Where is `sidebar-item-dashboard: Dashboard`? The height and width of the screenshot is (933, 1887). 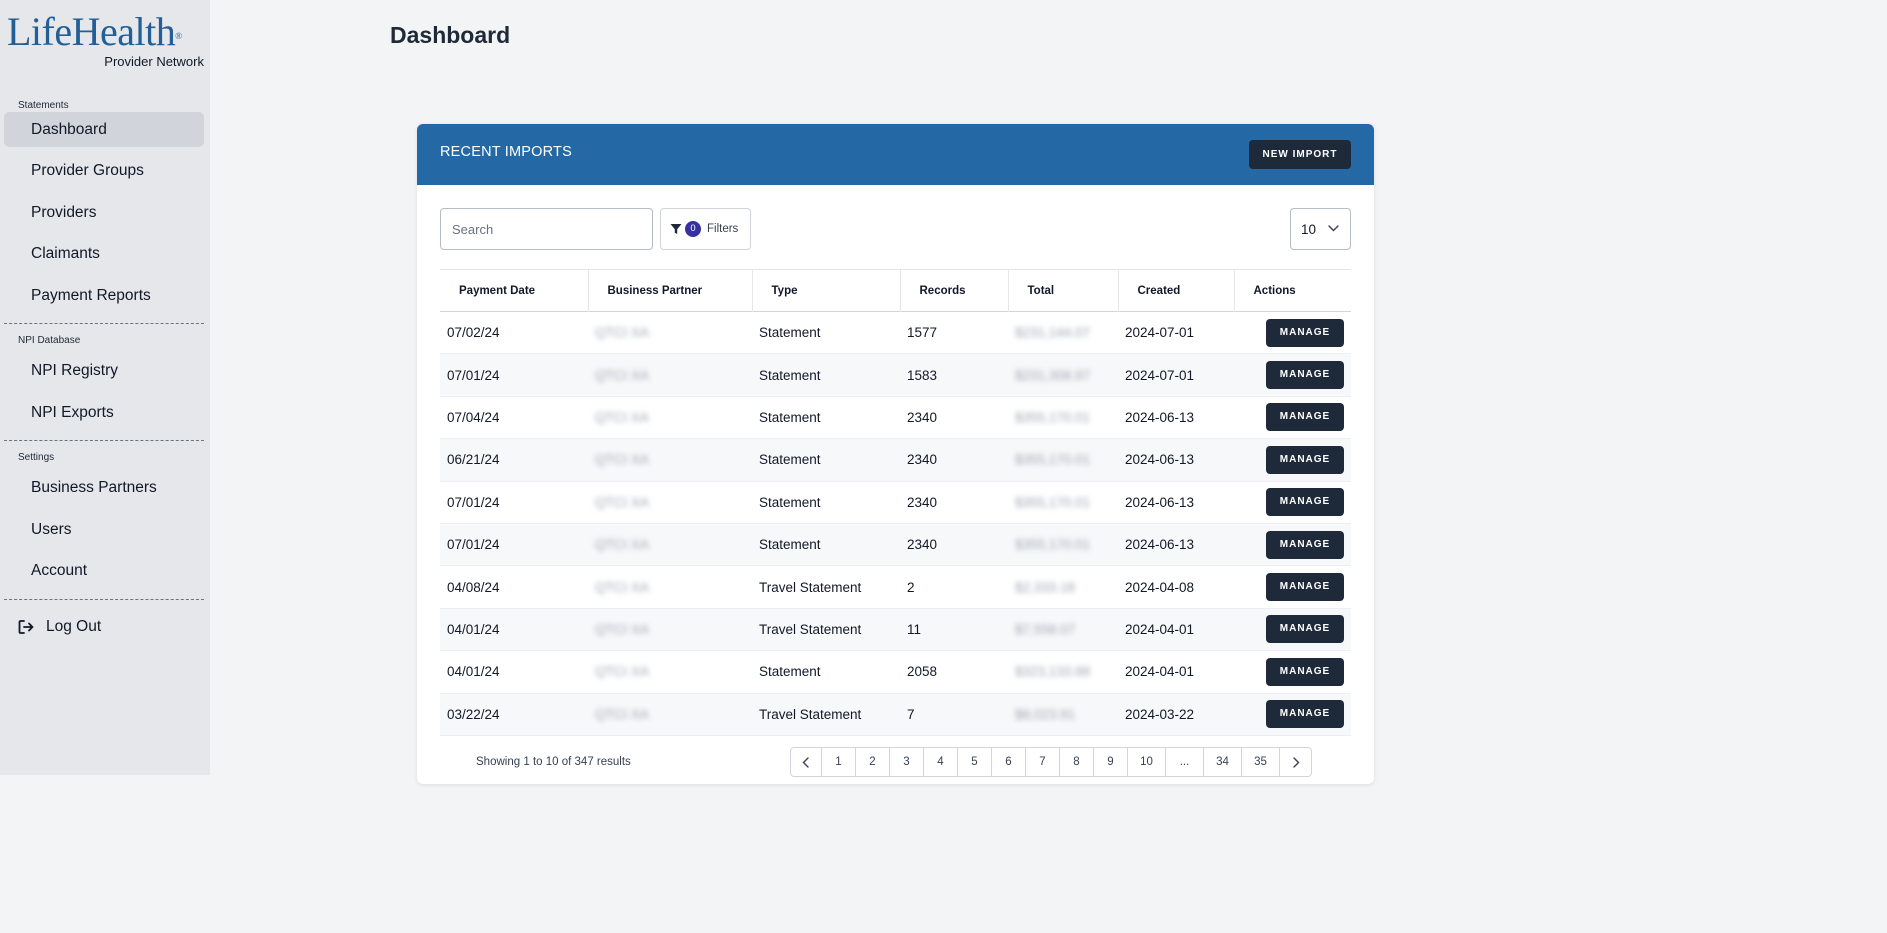 sidebar-item-dashboard: Dashboard is located at coordinates (104, 129).